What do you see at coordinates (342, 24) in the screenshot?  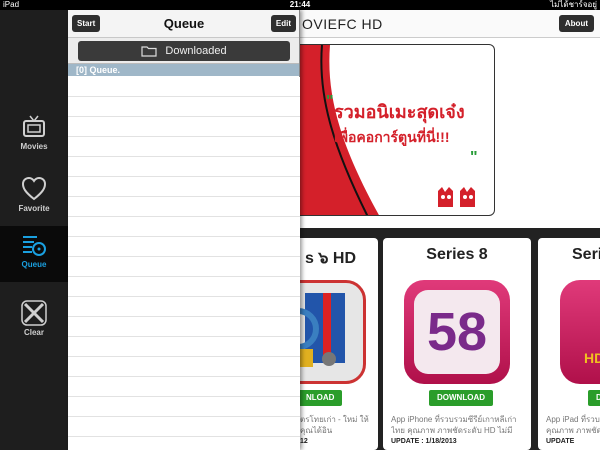 I see `site-title: OVIEFC HD` at bounding box center [342, 24].